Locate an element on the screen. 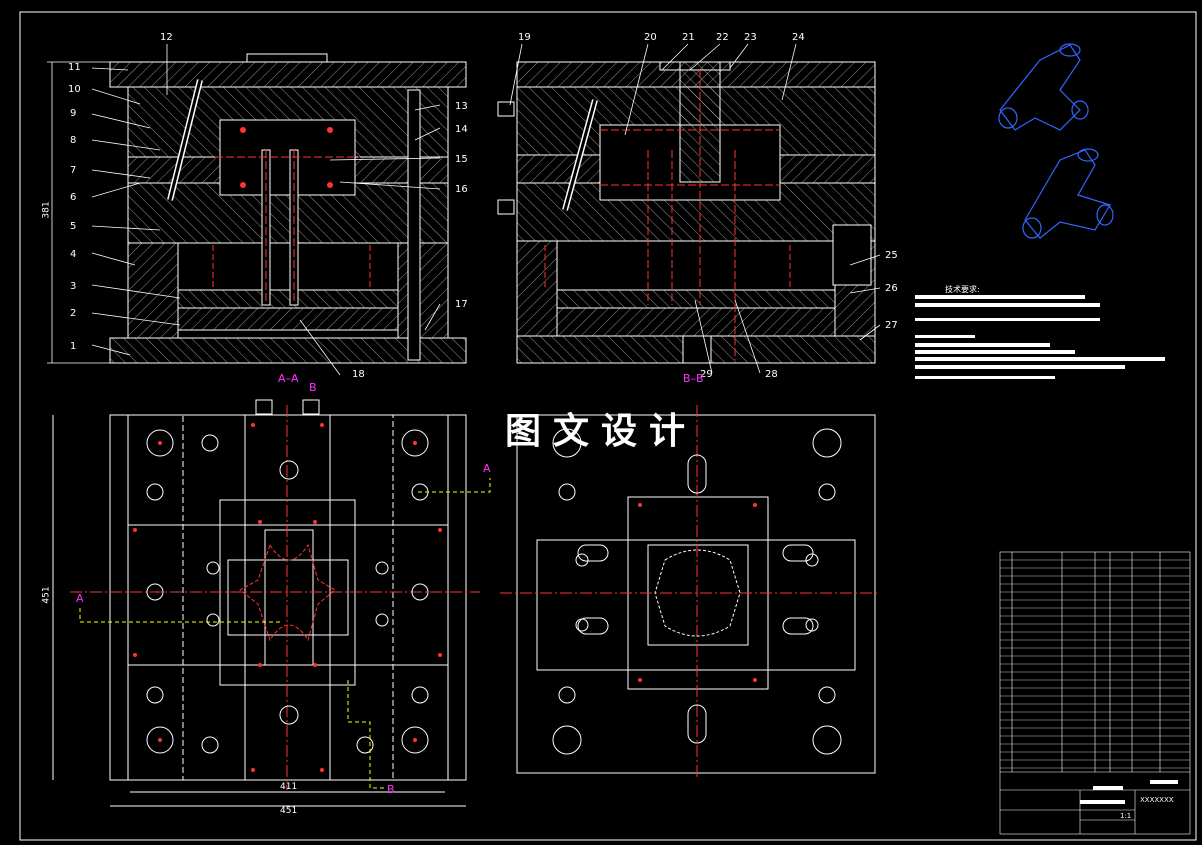  dimension-height: 381 is located at coordinates (46, 210).